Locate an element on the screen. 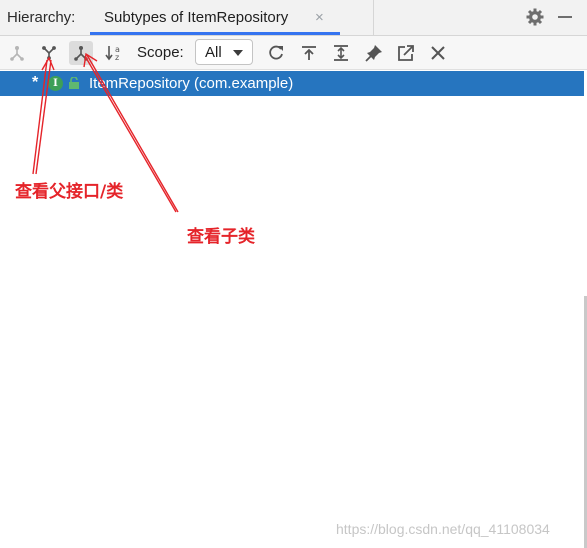 This screenshot has height=548, width=587. watermark: https://blog.csdn.net/qq_41108034 is located at coordinates (443, 529).